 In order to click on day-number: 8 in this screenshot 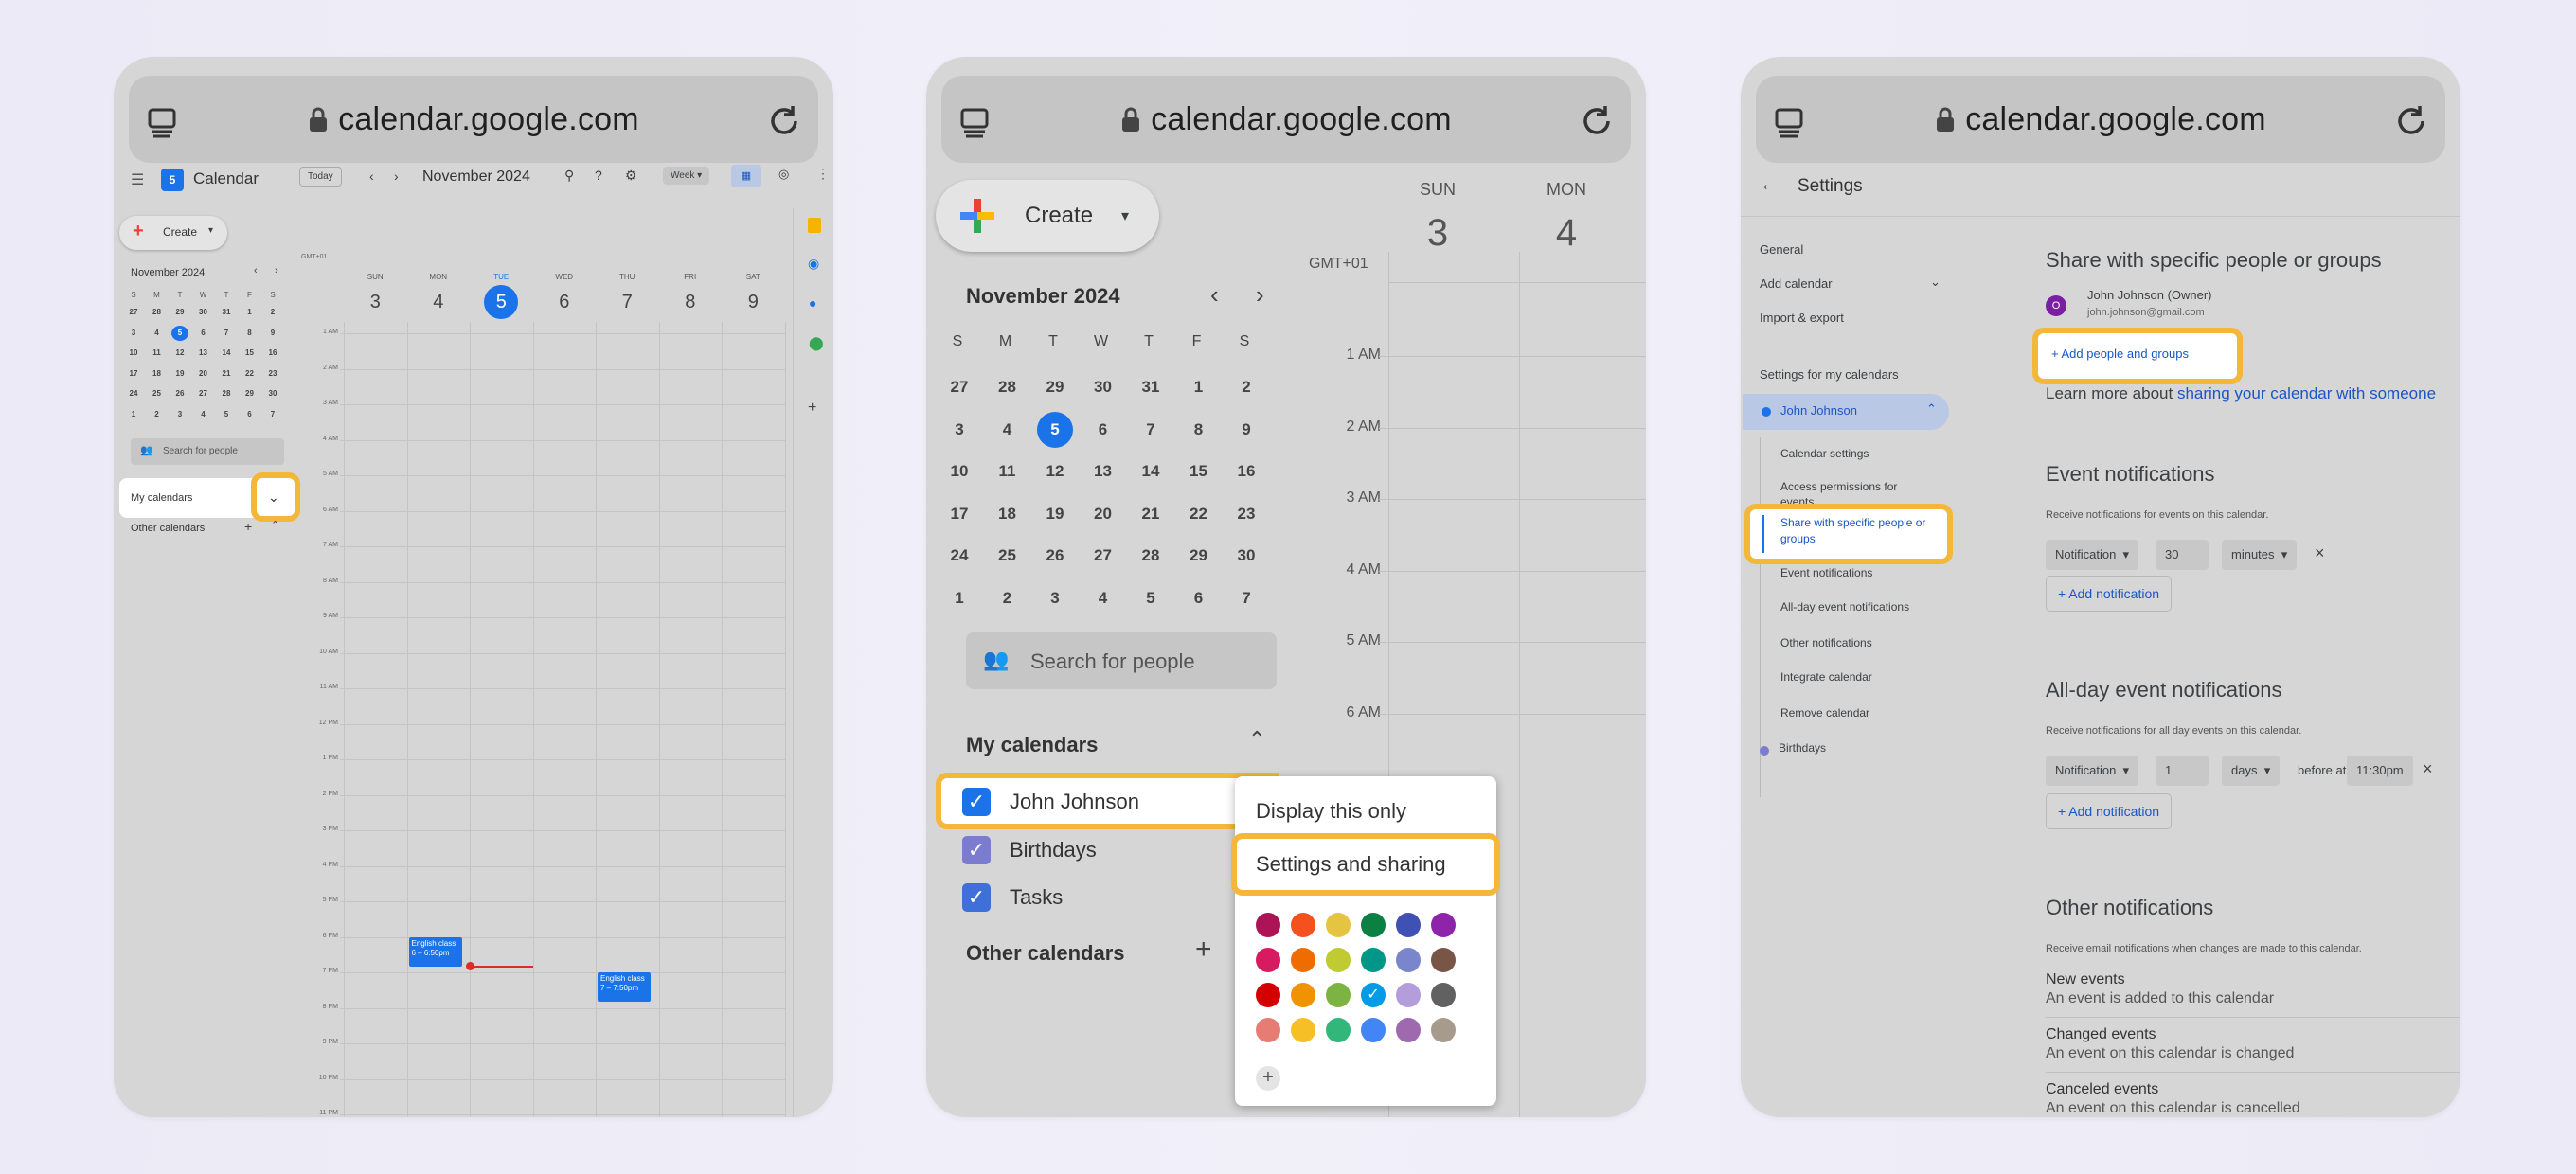, I will do `click(690, 302)`.